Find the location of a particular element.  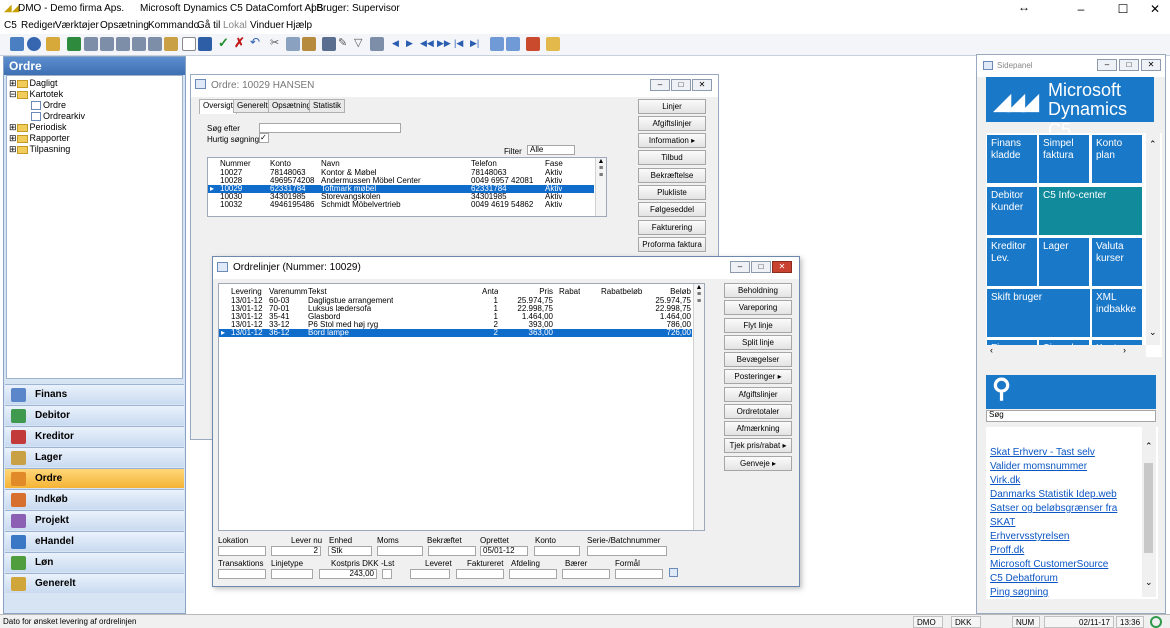

tile-xml-indbakke: XML indbakke is located at coordinates (1117, 313).